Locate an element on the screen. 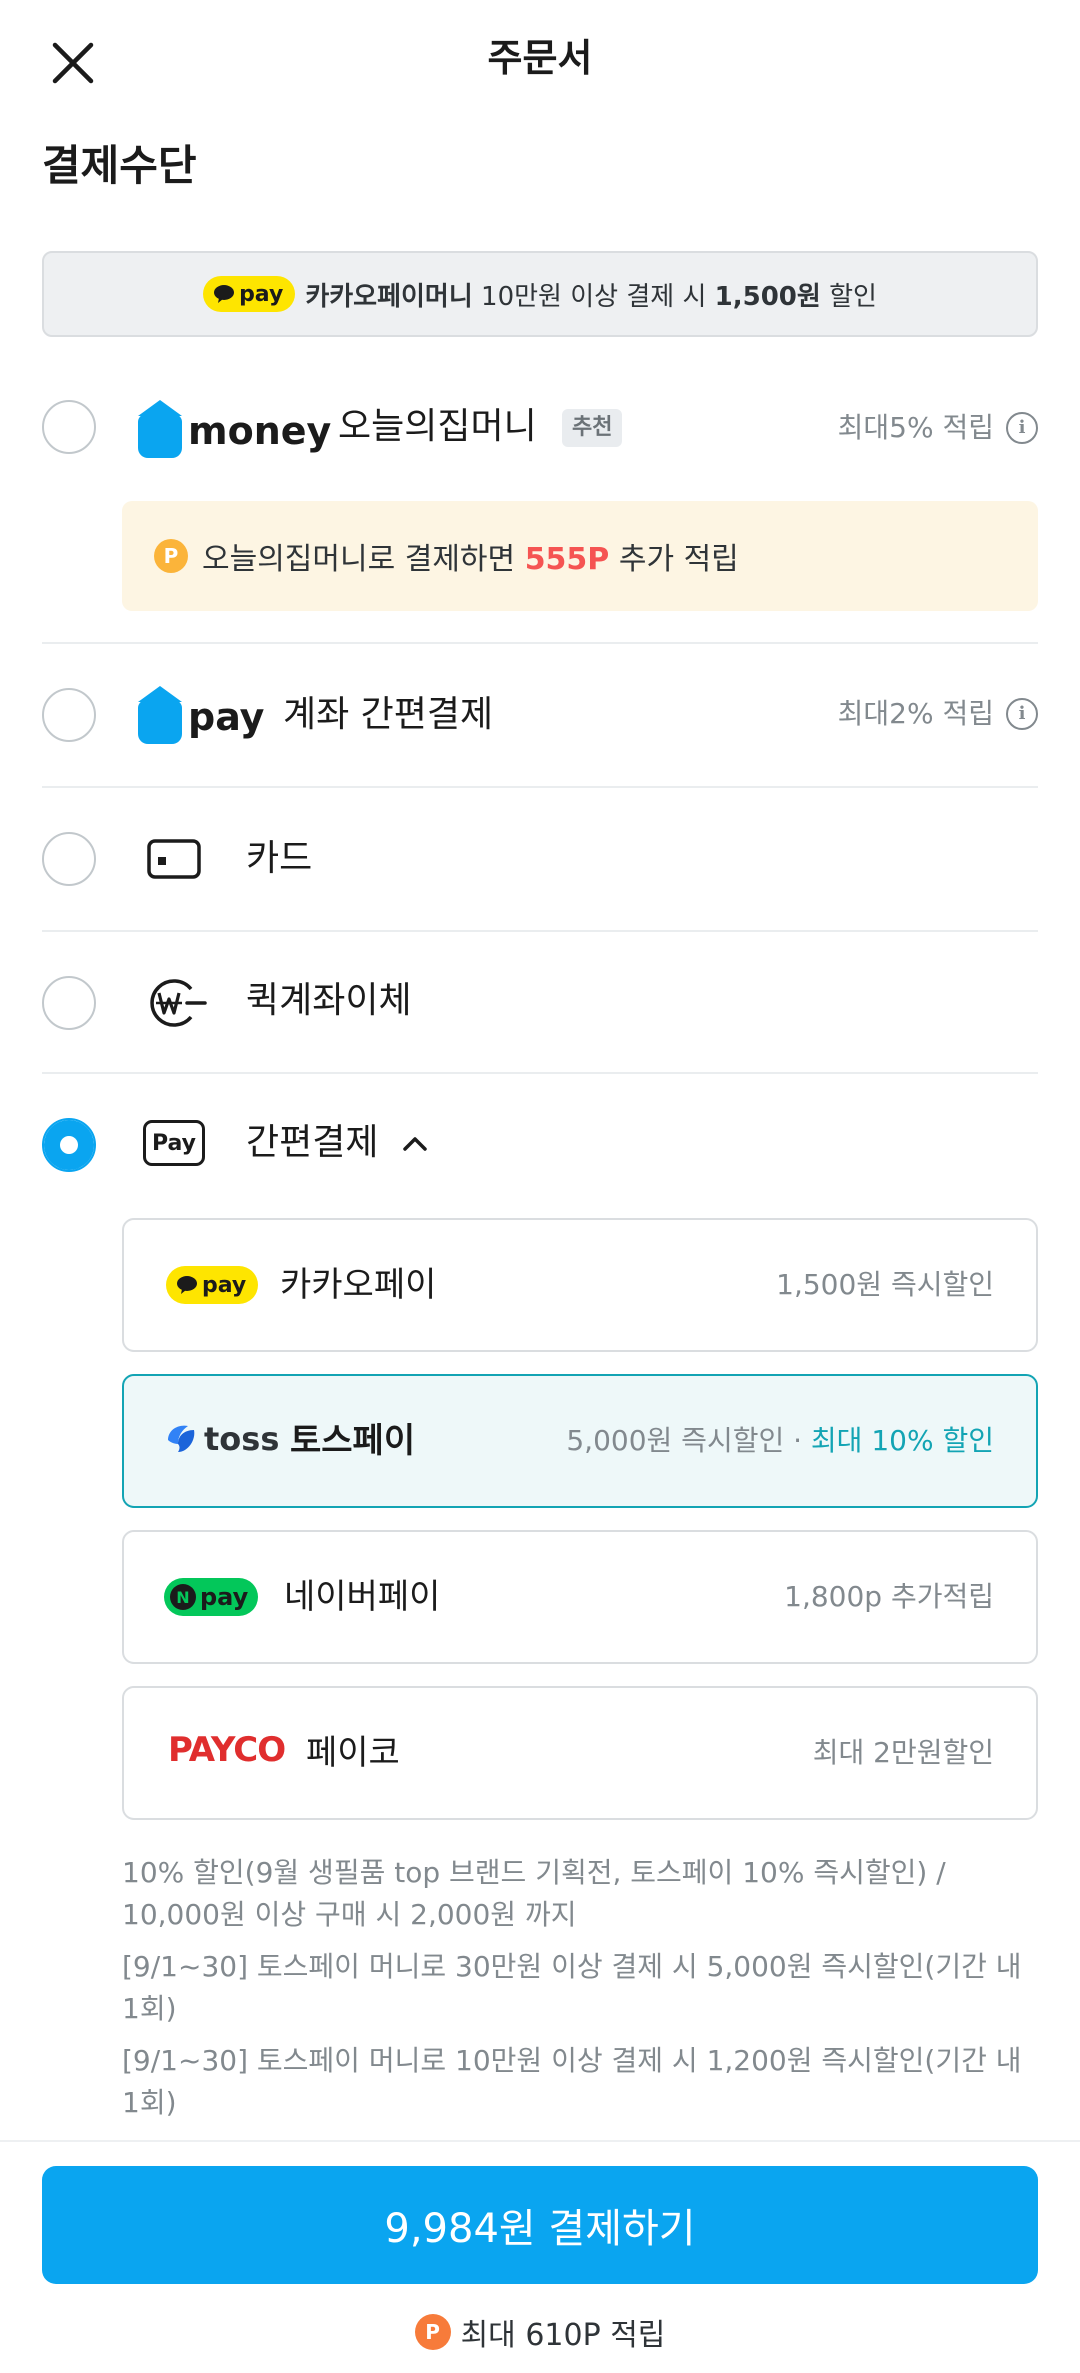 The height and width of the screenshot is (2373, 1080). card-icon is located at coordinates (174, 859).